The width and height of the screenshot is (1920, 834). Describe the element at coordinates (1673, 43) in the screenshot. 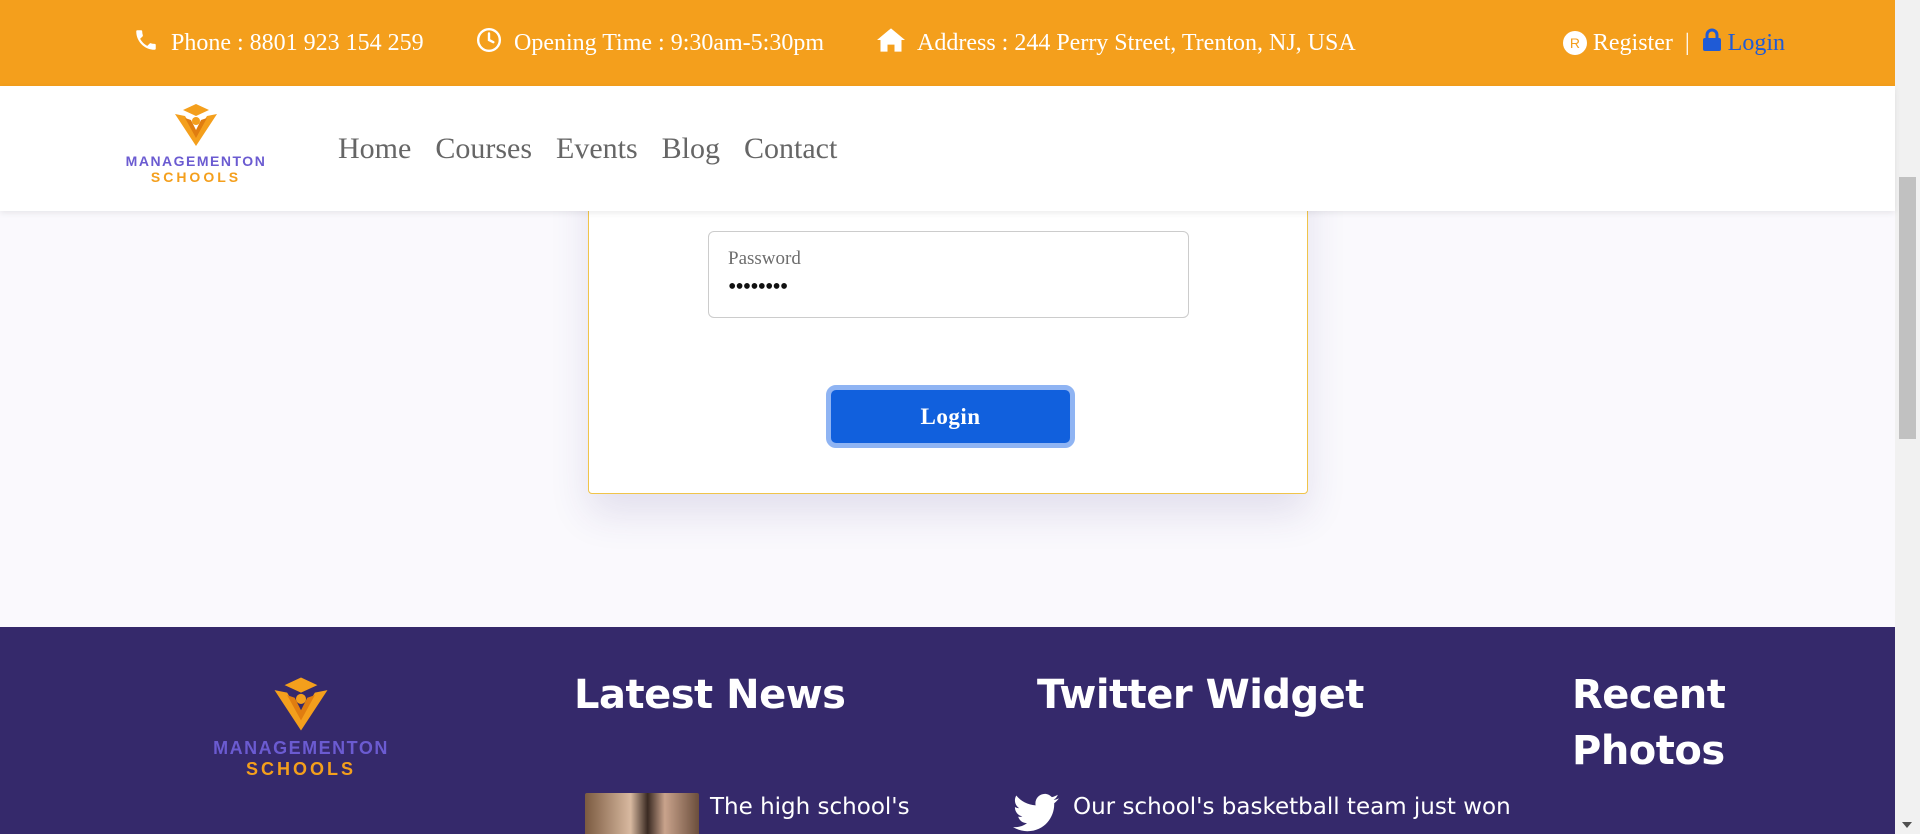

I see `auth-links: R Register | Login` at that location.